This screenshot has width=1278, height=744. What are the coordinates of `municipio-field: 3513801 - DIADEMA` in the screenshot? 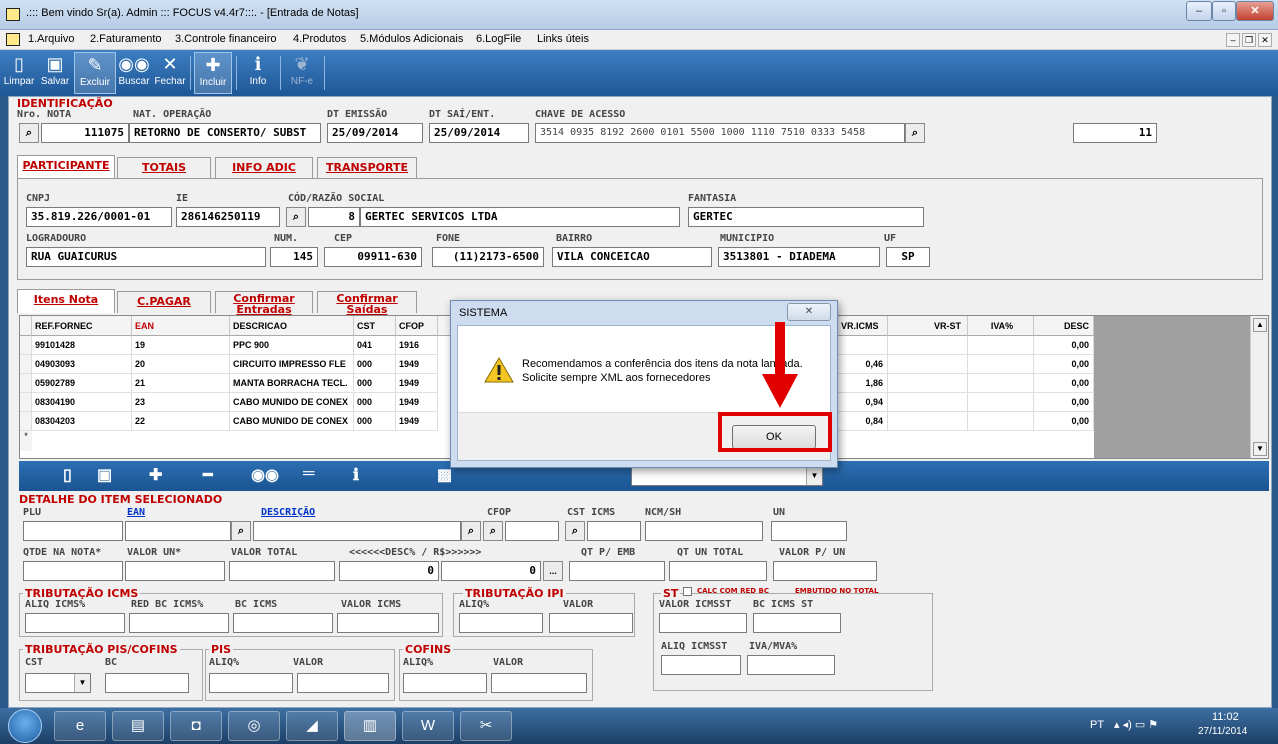 It's located at (799, 257).